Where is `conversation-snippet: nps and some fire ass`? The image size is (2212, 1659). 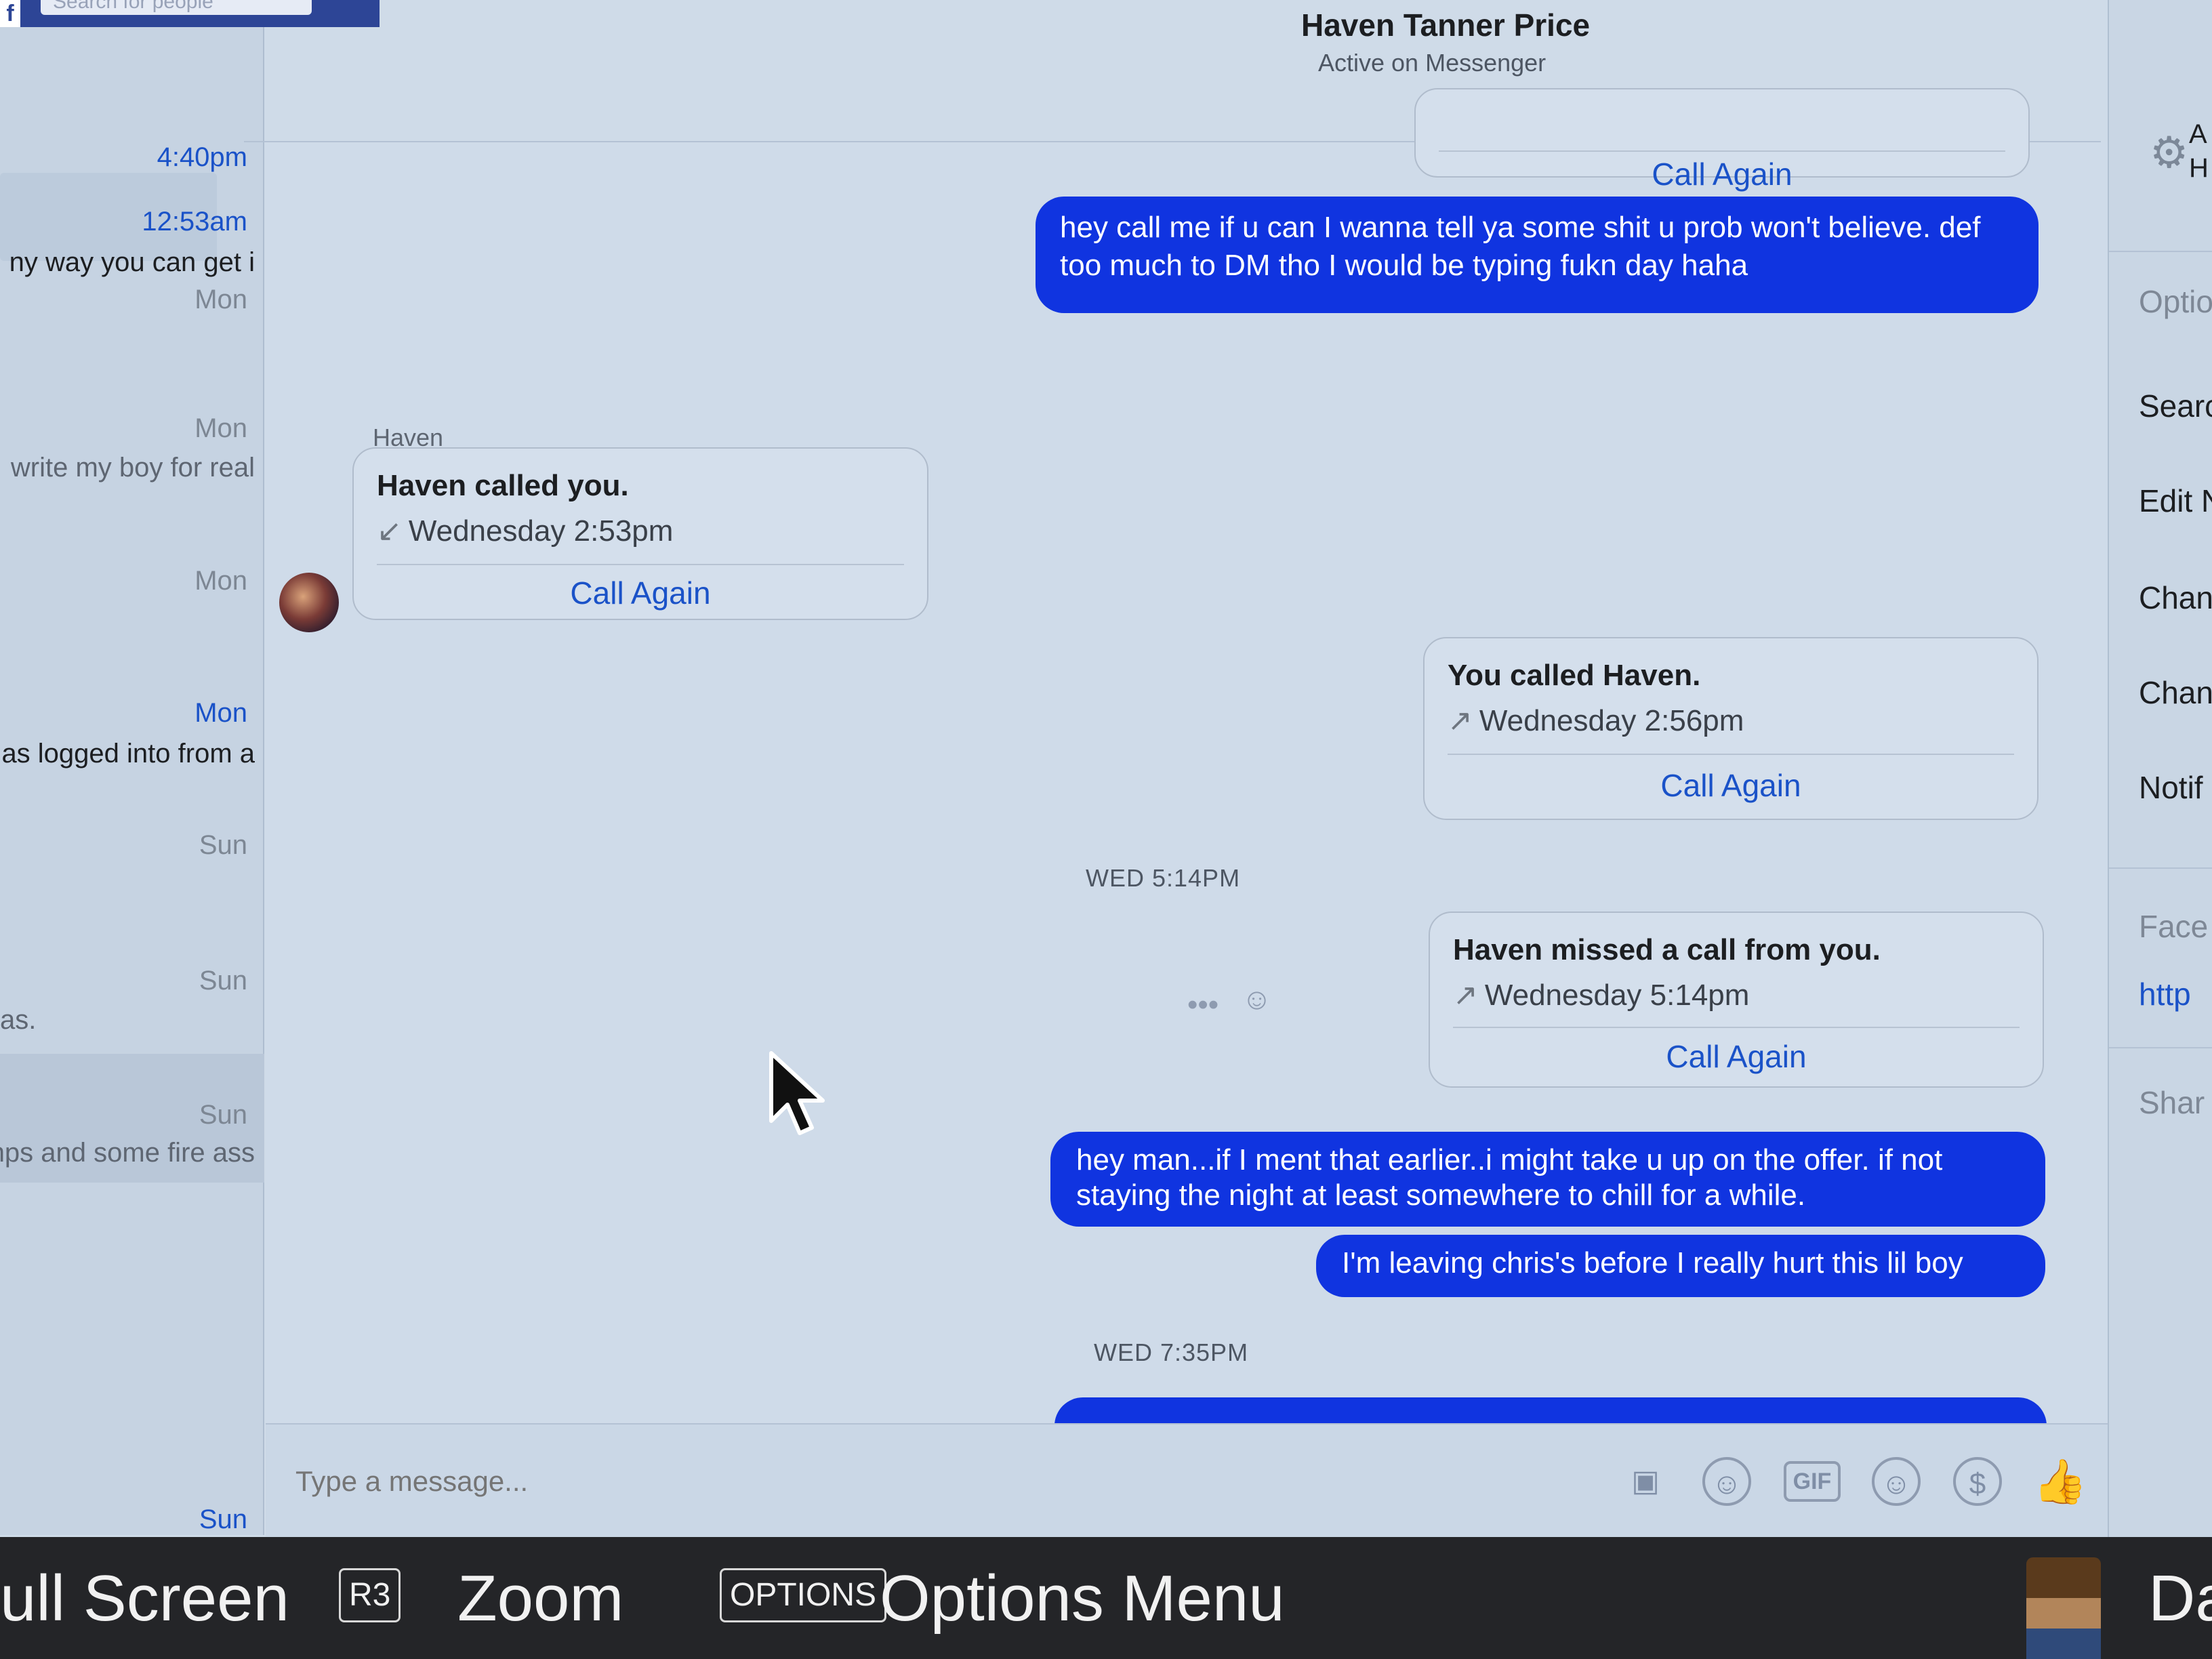
conversation-snippet: nps and some fire ass is located at coordinates (128, 1153).